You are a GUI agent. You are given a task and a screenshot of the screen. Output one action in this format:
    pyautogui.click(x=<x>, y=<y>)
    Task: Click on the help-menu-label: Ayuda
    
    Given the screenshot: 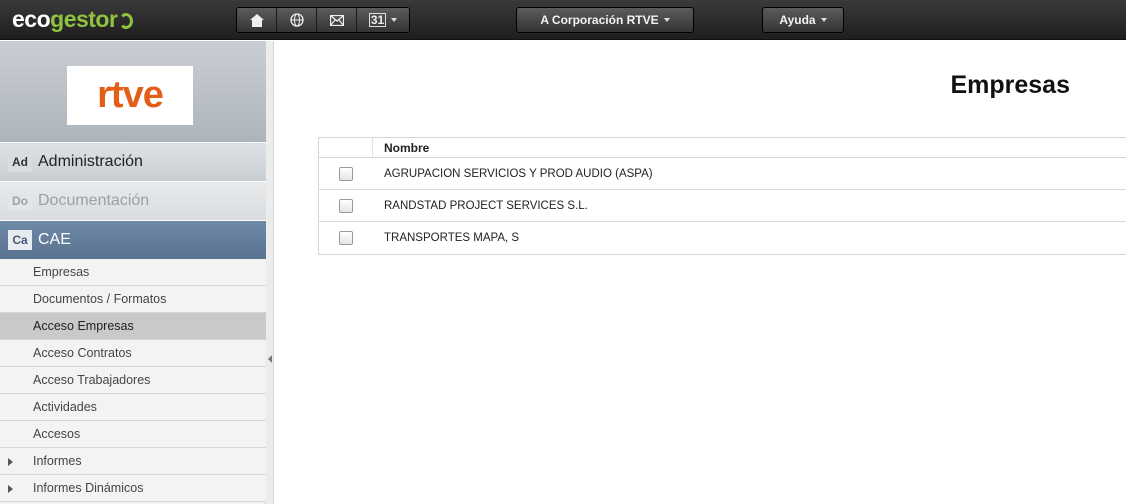 What is the action you would take?
    pyautogui.click(x=797, y=20)
    